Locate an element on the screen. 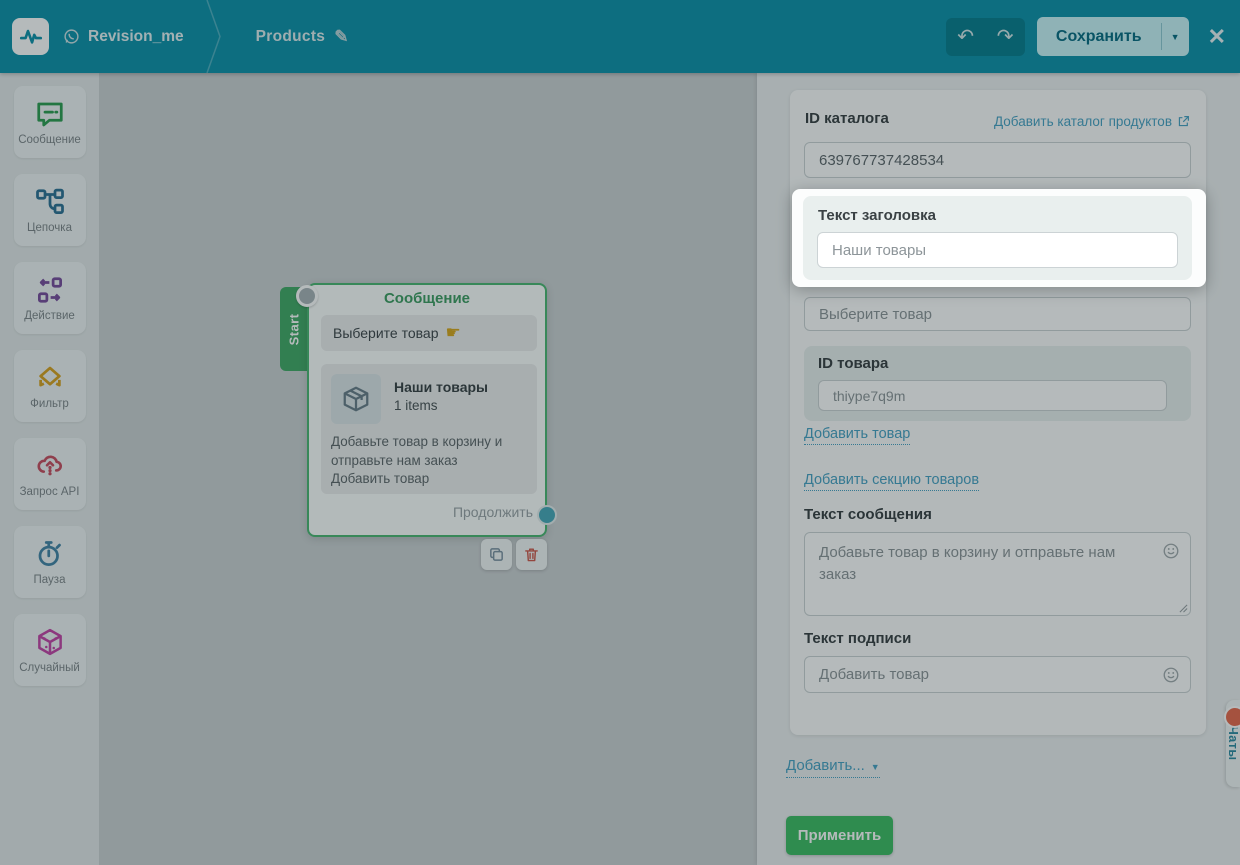 This screenshot has width=1240, height=865. product-id-section: ID товара is located at coordinates (997, 383).